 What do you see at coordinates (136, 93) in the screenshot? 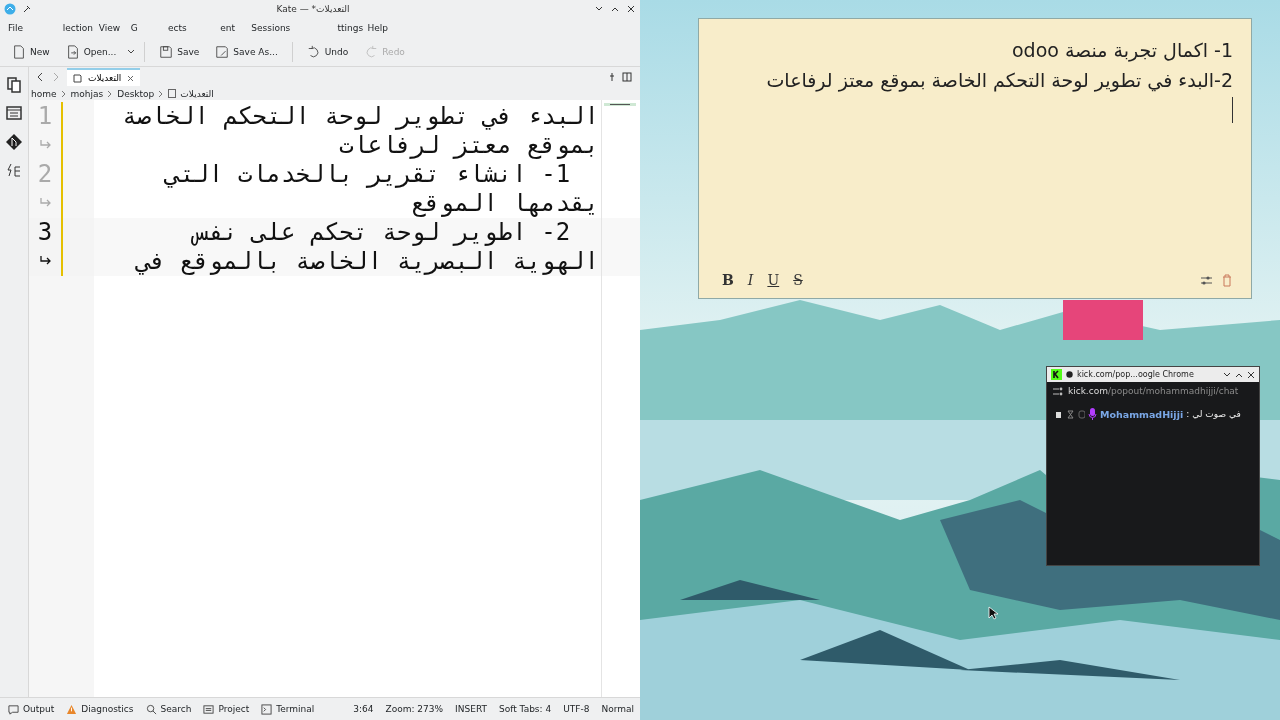
I see `breadcrumb-item: Desktop` at bounding box center [136, 93].